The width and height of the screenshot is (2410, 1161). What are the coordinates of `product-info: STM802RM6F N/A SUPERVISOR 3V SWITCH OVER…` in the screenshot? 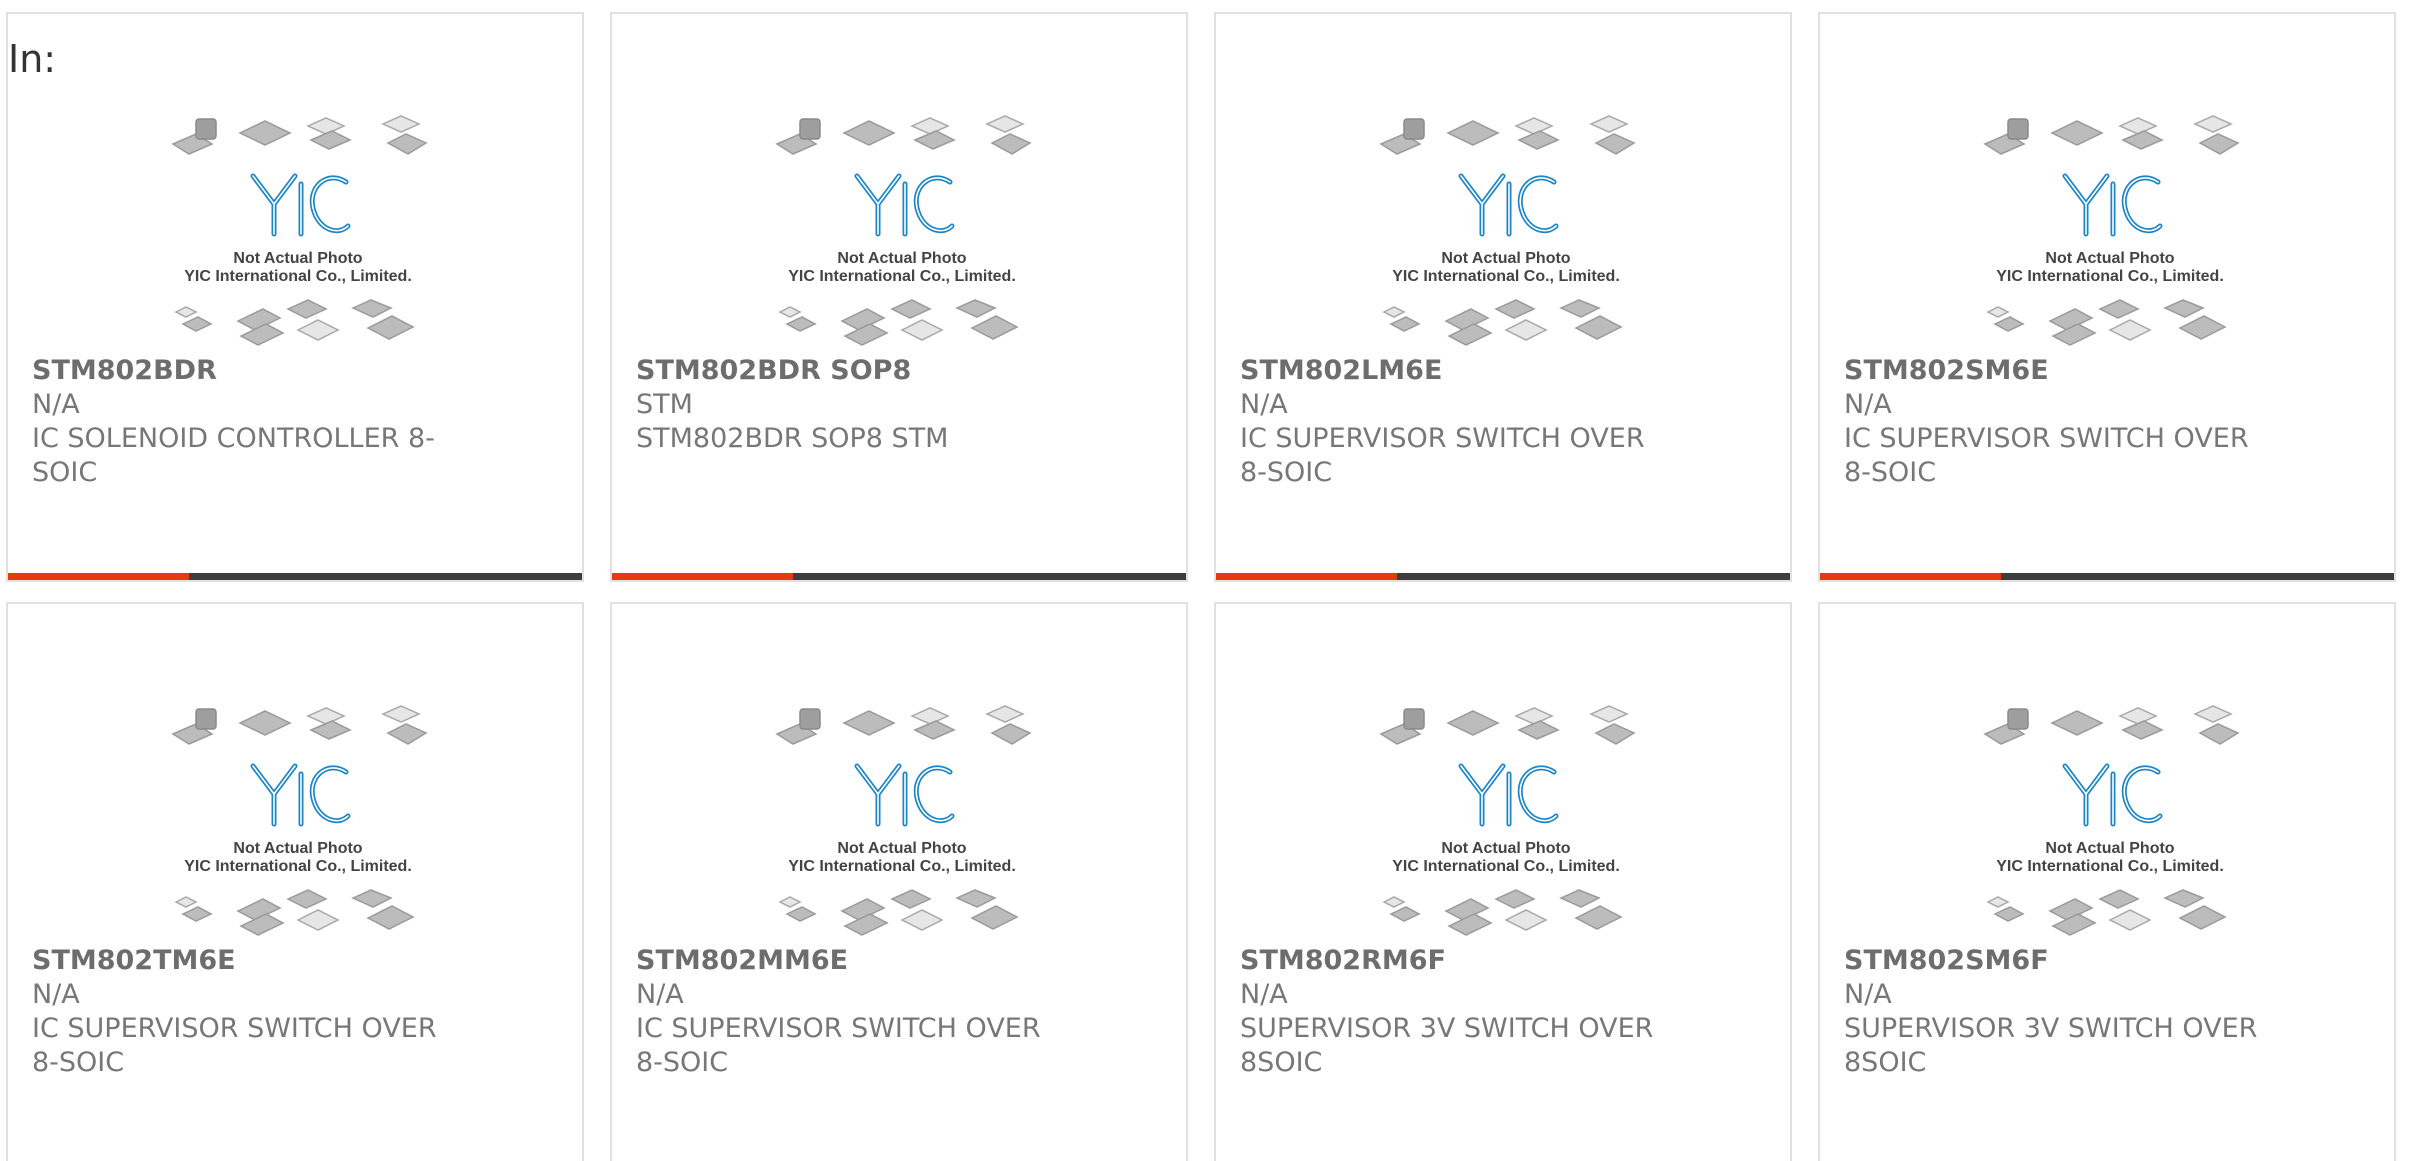 It's located at (1450, 1012).